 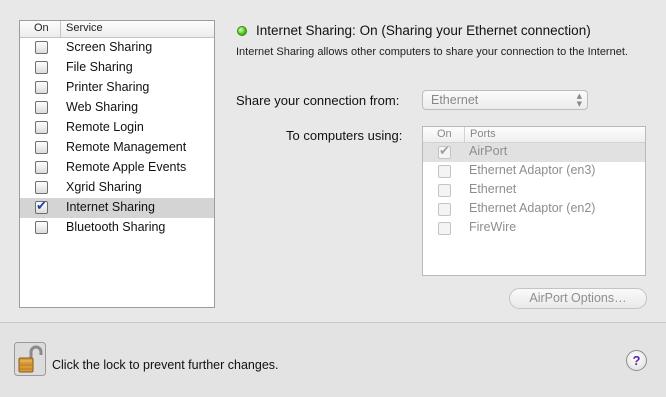 I want to click on port-label: AirPort, so click(x=488, y=151).